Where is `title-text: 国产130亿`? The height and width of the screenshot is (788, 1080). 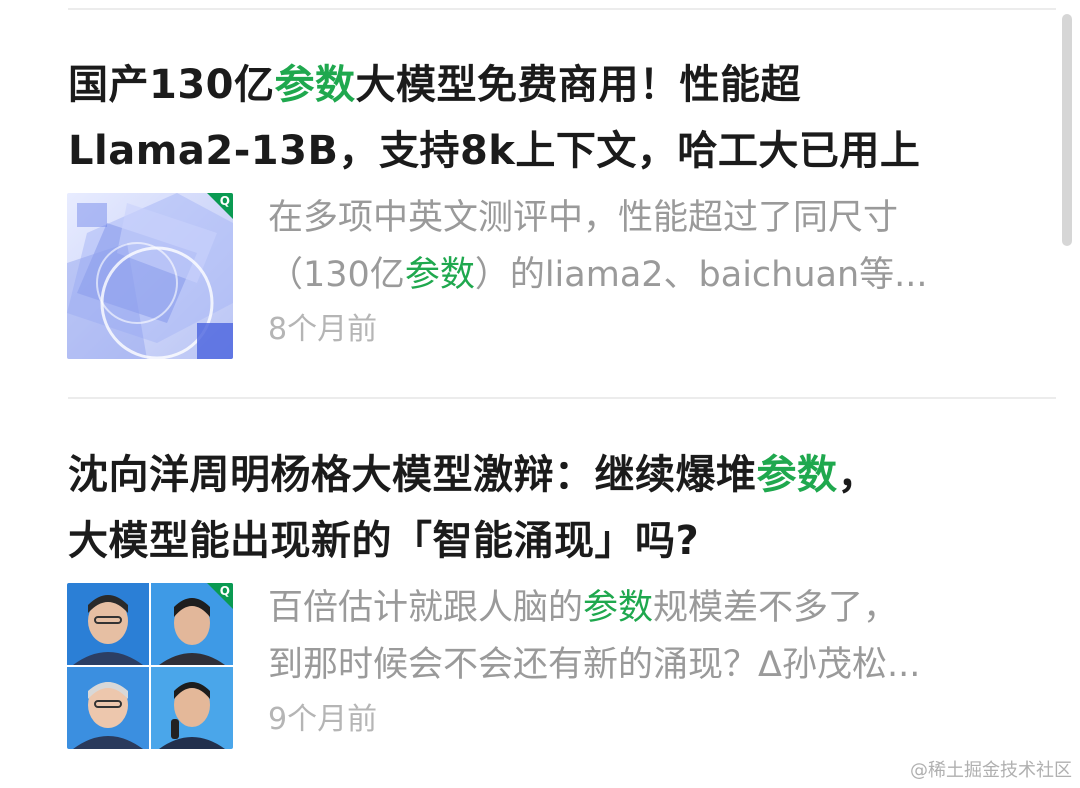 title-text: 国产130亿 is located at coordinates (171, 85).